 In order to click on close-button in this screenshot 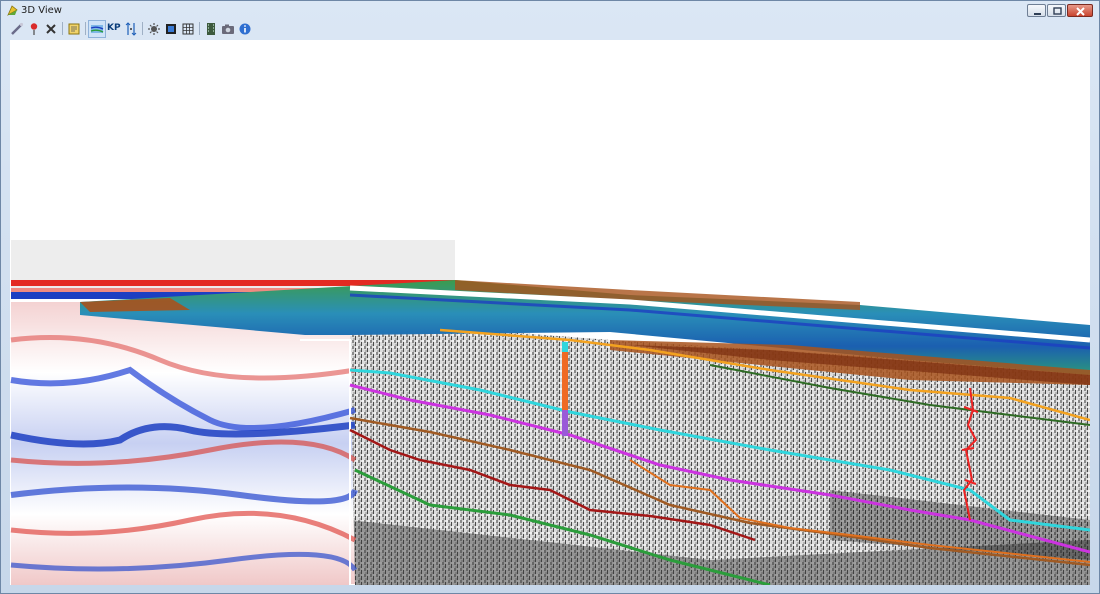, I will do `click(1080, 10)`.